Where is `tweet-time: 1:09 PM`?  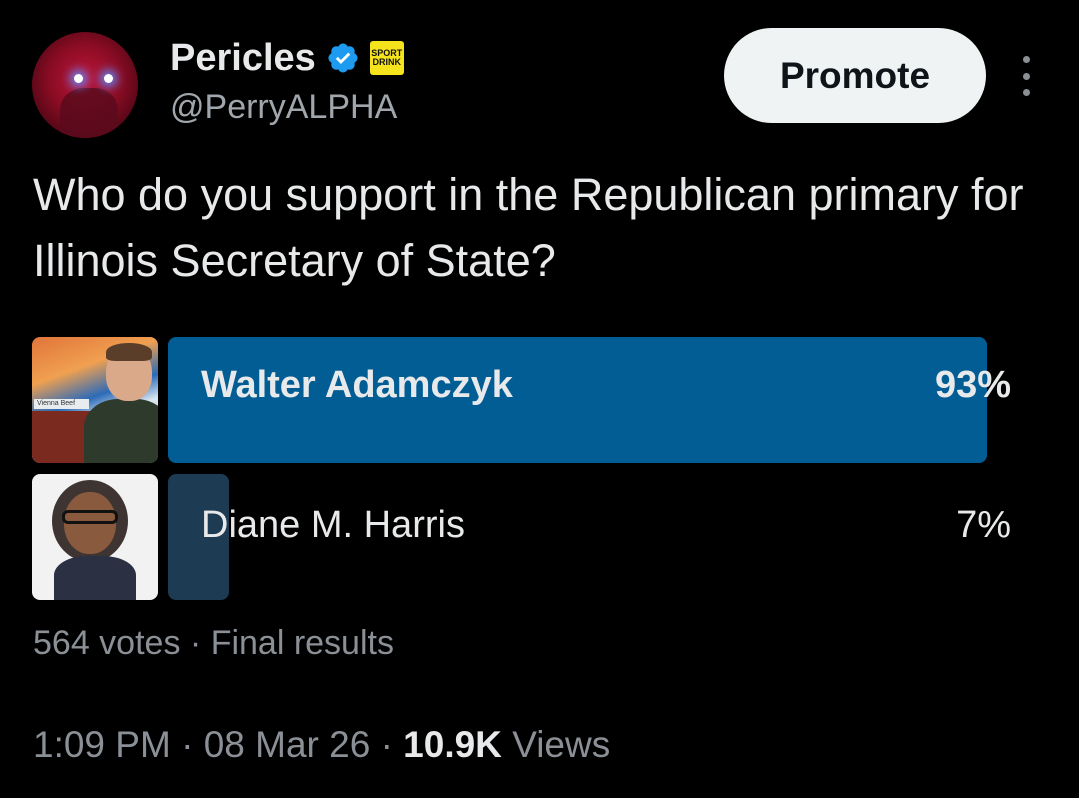 tweet-time: 1:09 PM is located at coordinates (102, 744).